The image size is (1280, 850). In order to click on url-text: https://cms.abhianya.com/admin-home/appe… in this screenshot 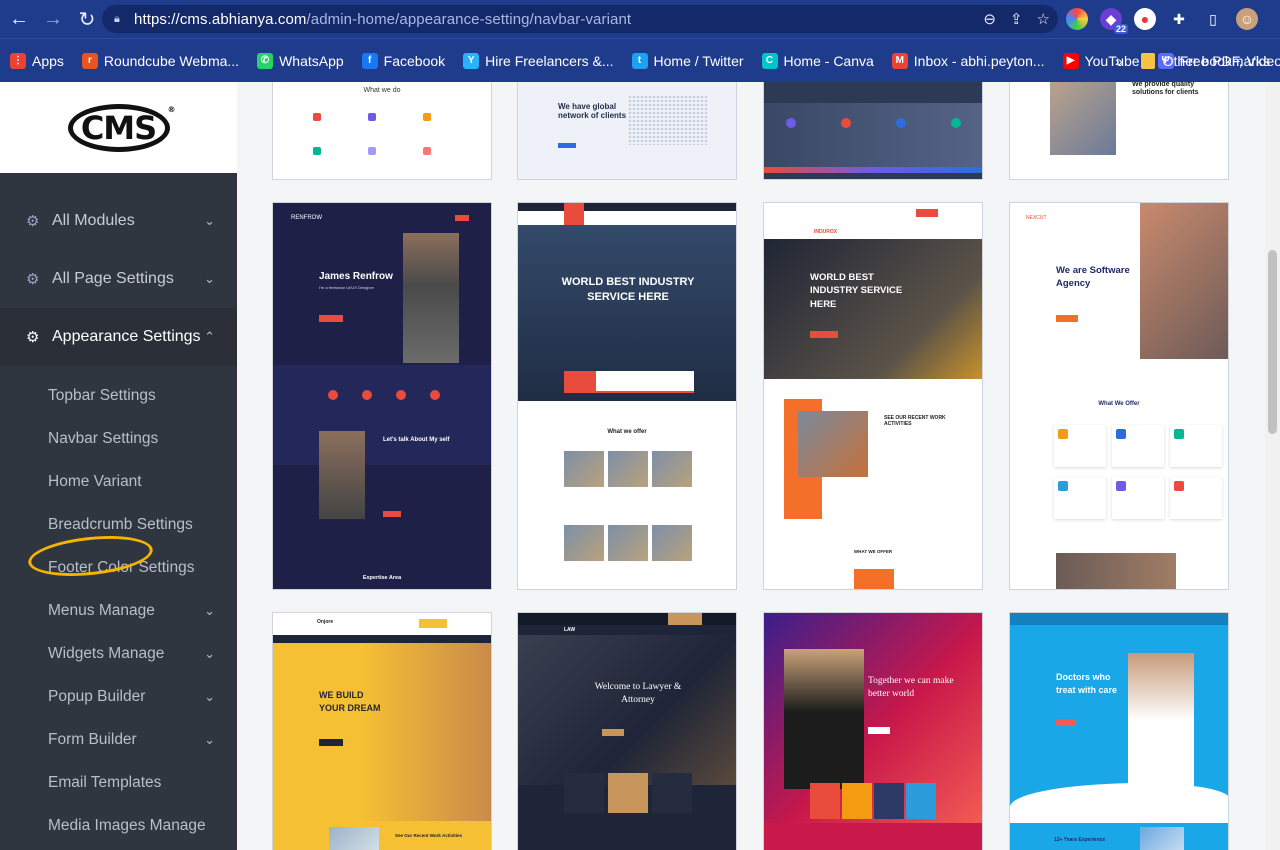, I will do `click(382, 19)`.